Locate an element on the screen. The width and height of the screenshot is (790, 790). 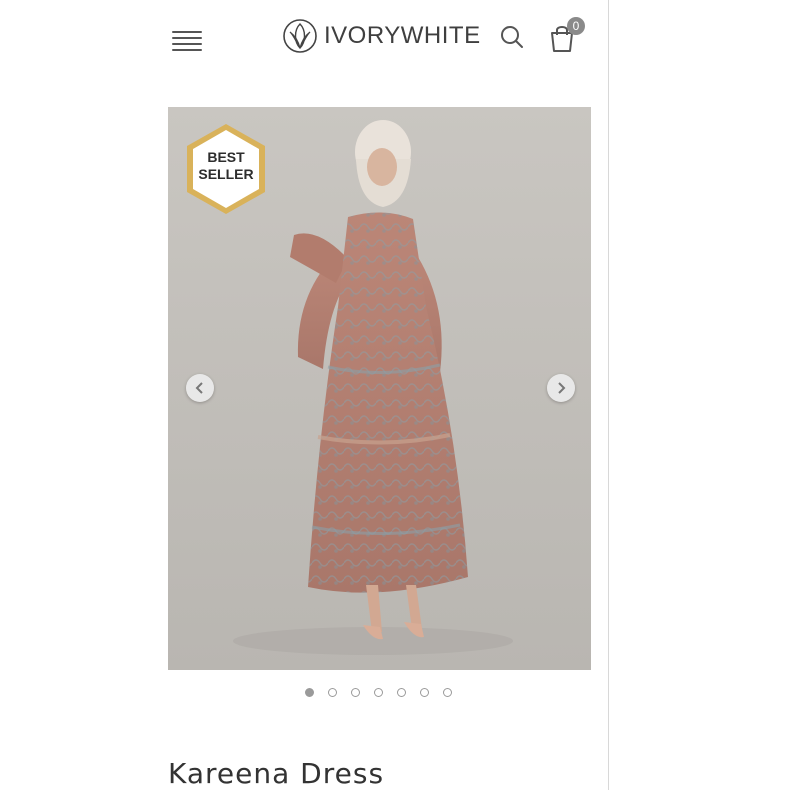
badge-line-1: BEST is located at coordinates (226, 157).